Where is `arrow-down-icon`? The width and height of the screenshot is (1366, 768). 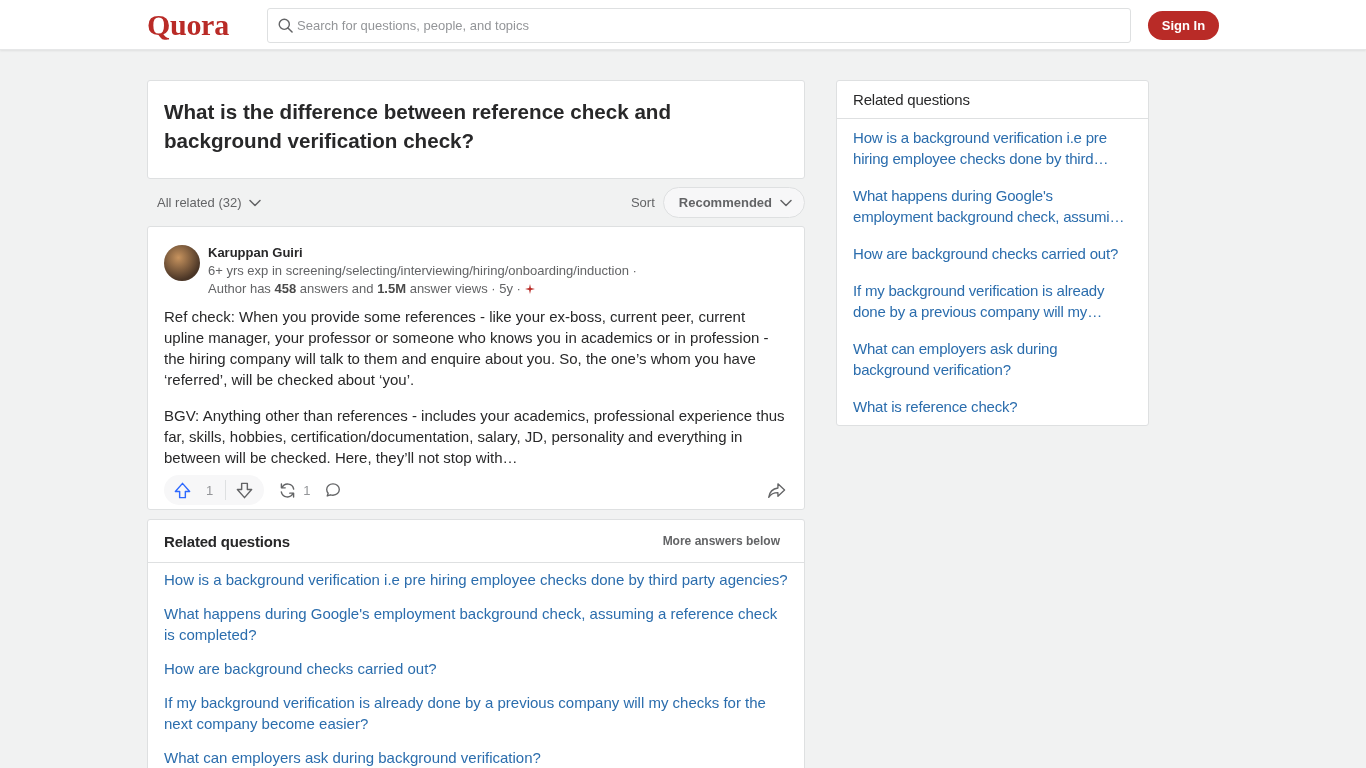
arrow-down-icon is located at coordinates (245, 490).